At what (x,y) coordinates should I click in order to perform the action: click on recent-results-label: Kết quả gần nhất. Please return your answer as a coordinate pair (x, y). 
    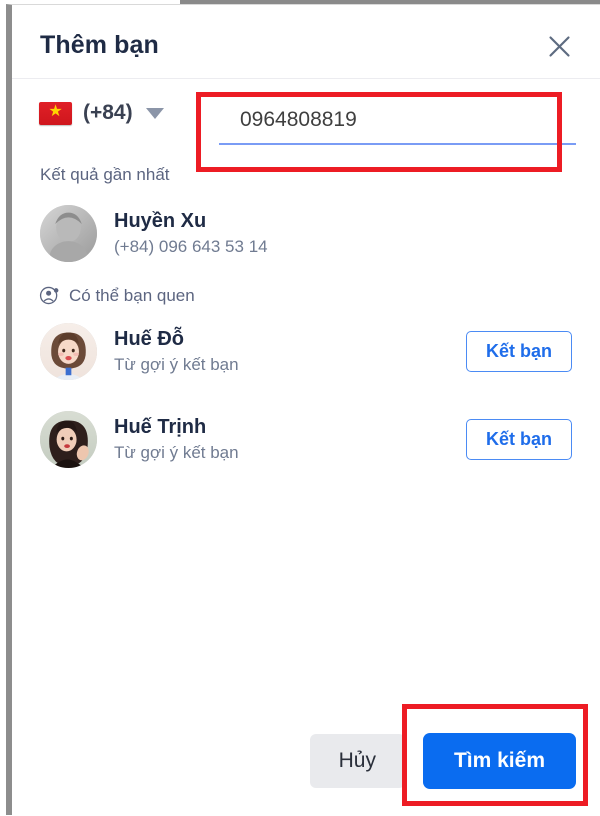
    Looking at the image, I should click on (105, 174).